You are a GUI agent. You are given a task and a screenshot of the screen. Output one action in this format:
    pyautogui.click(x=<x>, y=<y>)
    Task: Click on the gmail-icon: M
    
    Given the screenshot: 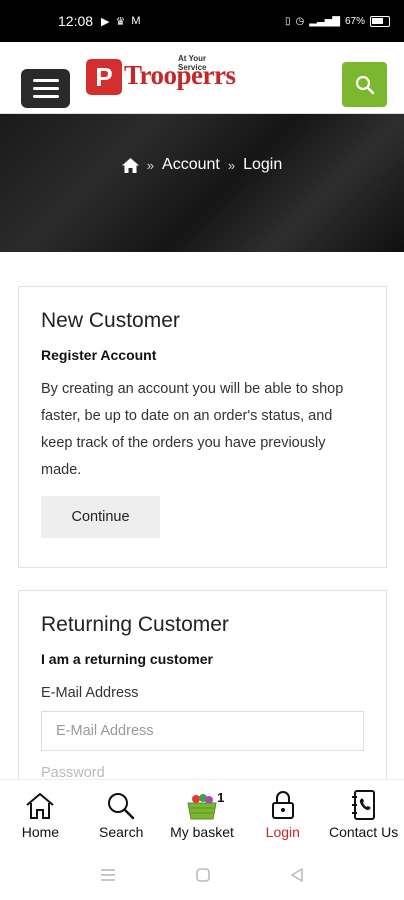 What is the action you would take?
    pyautogui.click(x=136, y=21)
    